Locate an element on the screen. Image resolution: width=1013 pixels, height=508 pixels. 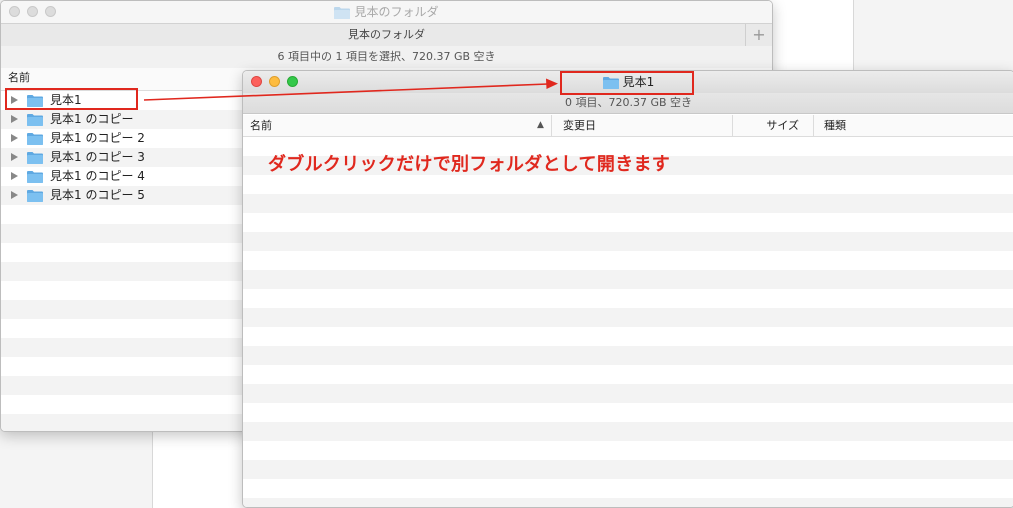
highlight-box-source is located at coordinates (71, 99).